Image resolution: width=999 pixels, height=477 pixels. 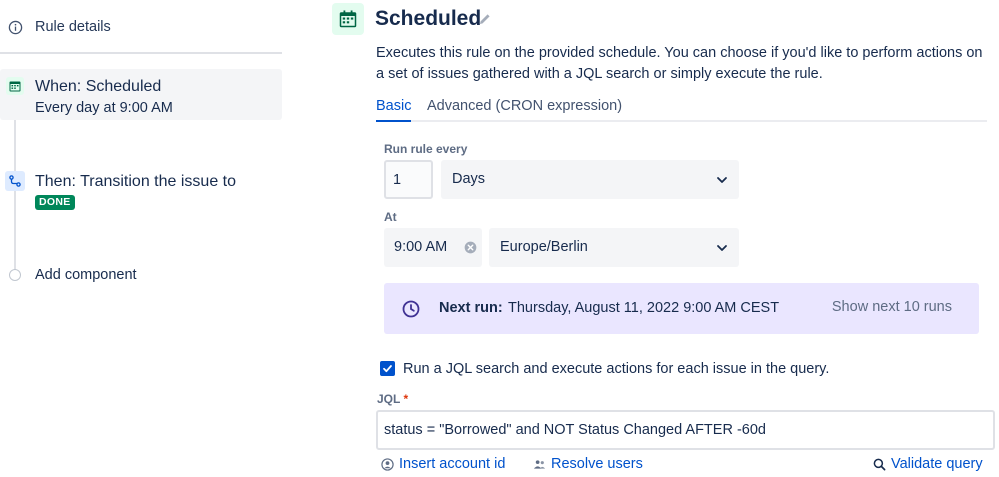 What do you see at coordinates (892, 307) in the screenshot?
I see `show-next-runs-button: Show next 10 runs` at bounding box center [892, 307].